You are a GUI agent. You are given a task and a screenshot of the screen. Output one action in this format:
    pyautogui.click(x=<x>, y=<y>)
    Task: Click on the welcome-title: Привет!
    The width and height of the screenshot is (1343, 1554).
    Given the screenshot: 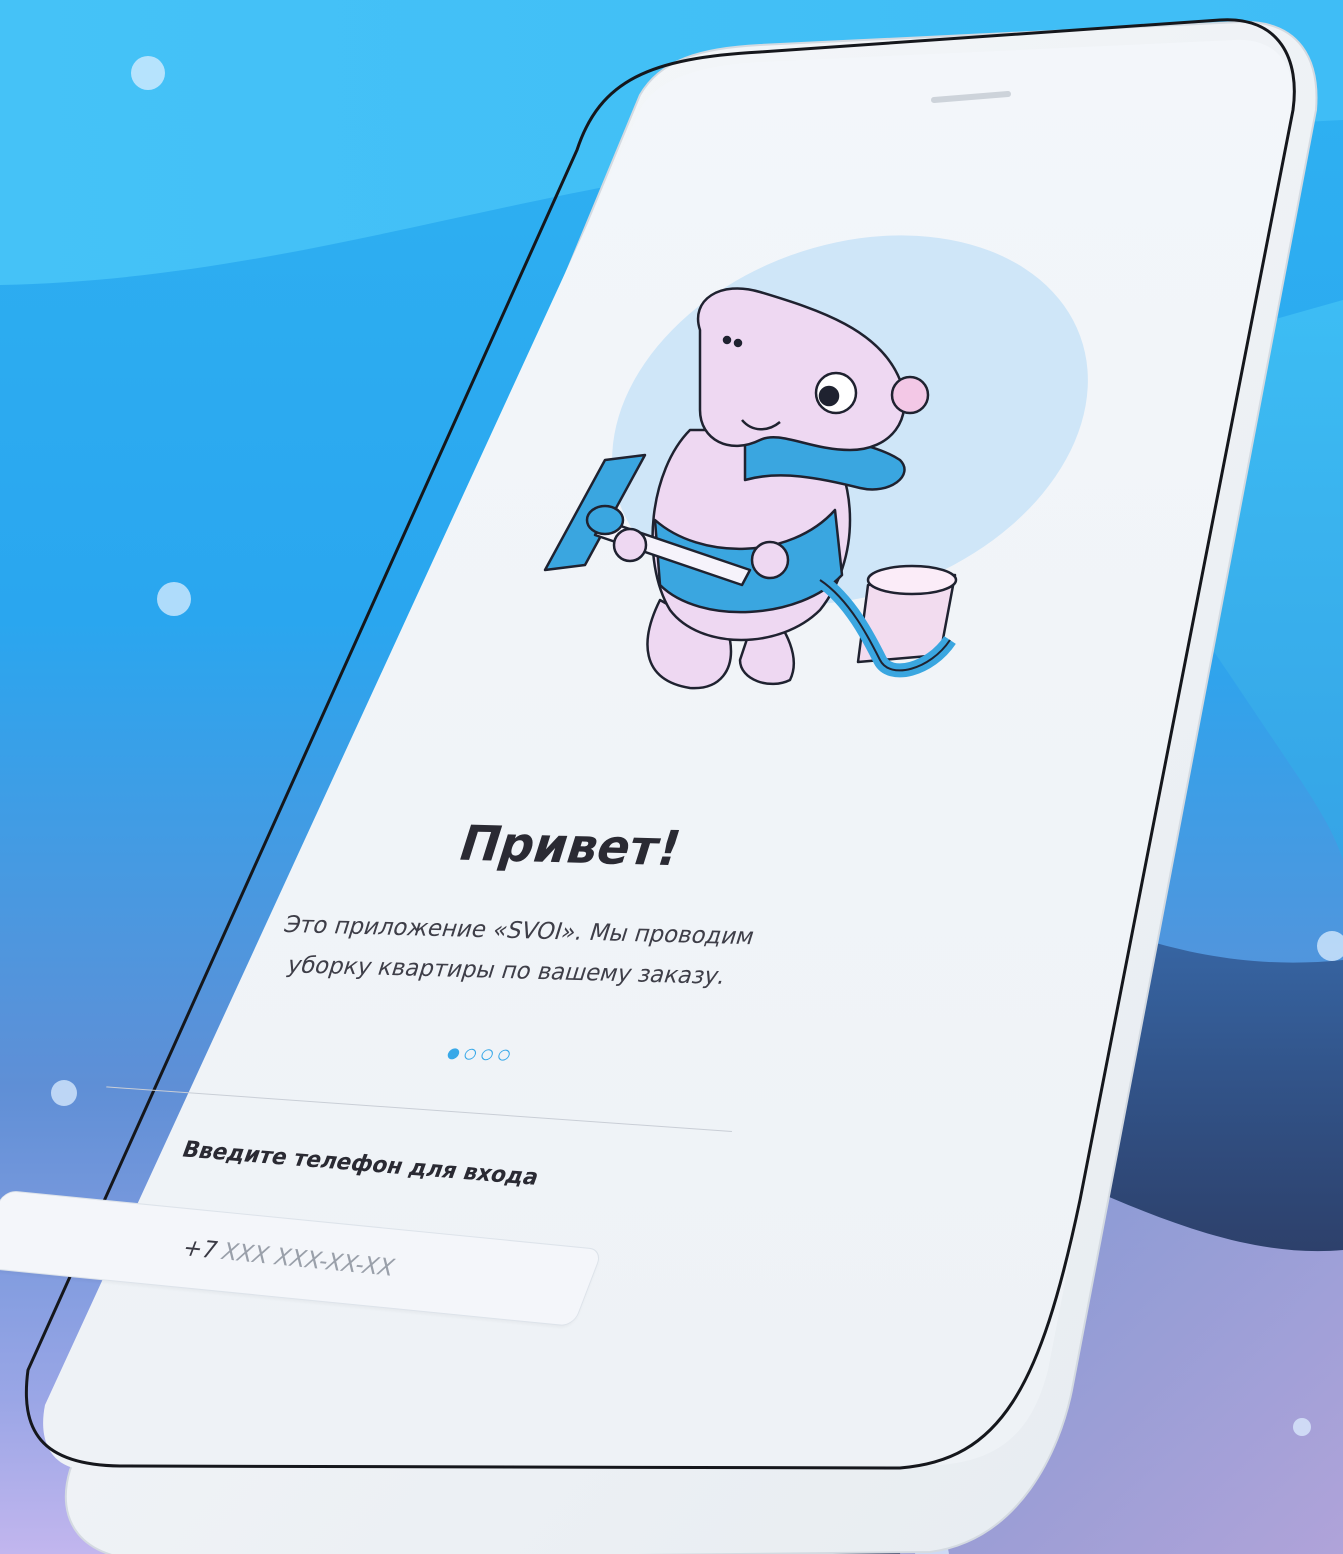 What is the action you would take?
    pyautogui.click(x=570, y=846)
    